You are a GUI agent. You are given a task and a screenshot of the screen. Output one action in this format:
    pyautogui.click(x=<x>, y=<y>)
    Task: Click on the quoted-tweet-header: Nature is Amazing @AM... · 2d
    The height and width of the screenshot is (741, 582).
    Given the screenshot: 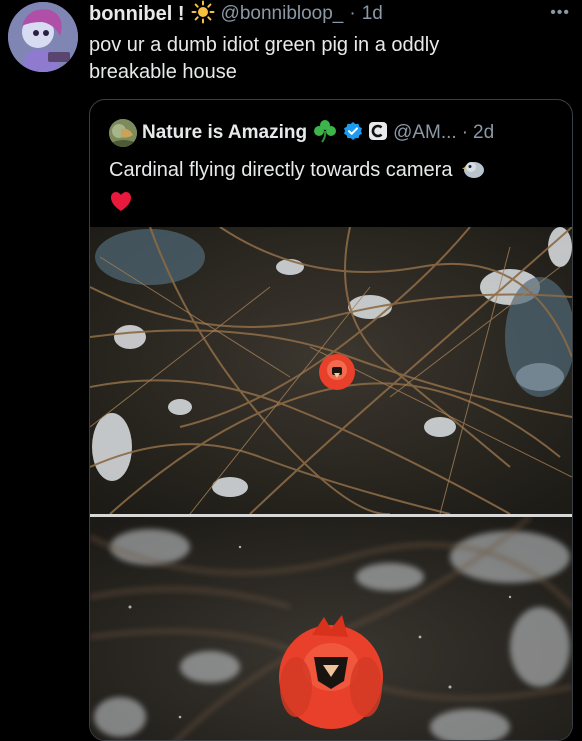 What is the action you would take?
    pyautogui.click(x=301, y=133)
    